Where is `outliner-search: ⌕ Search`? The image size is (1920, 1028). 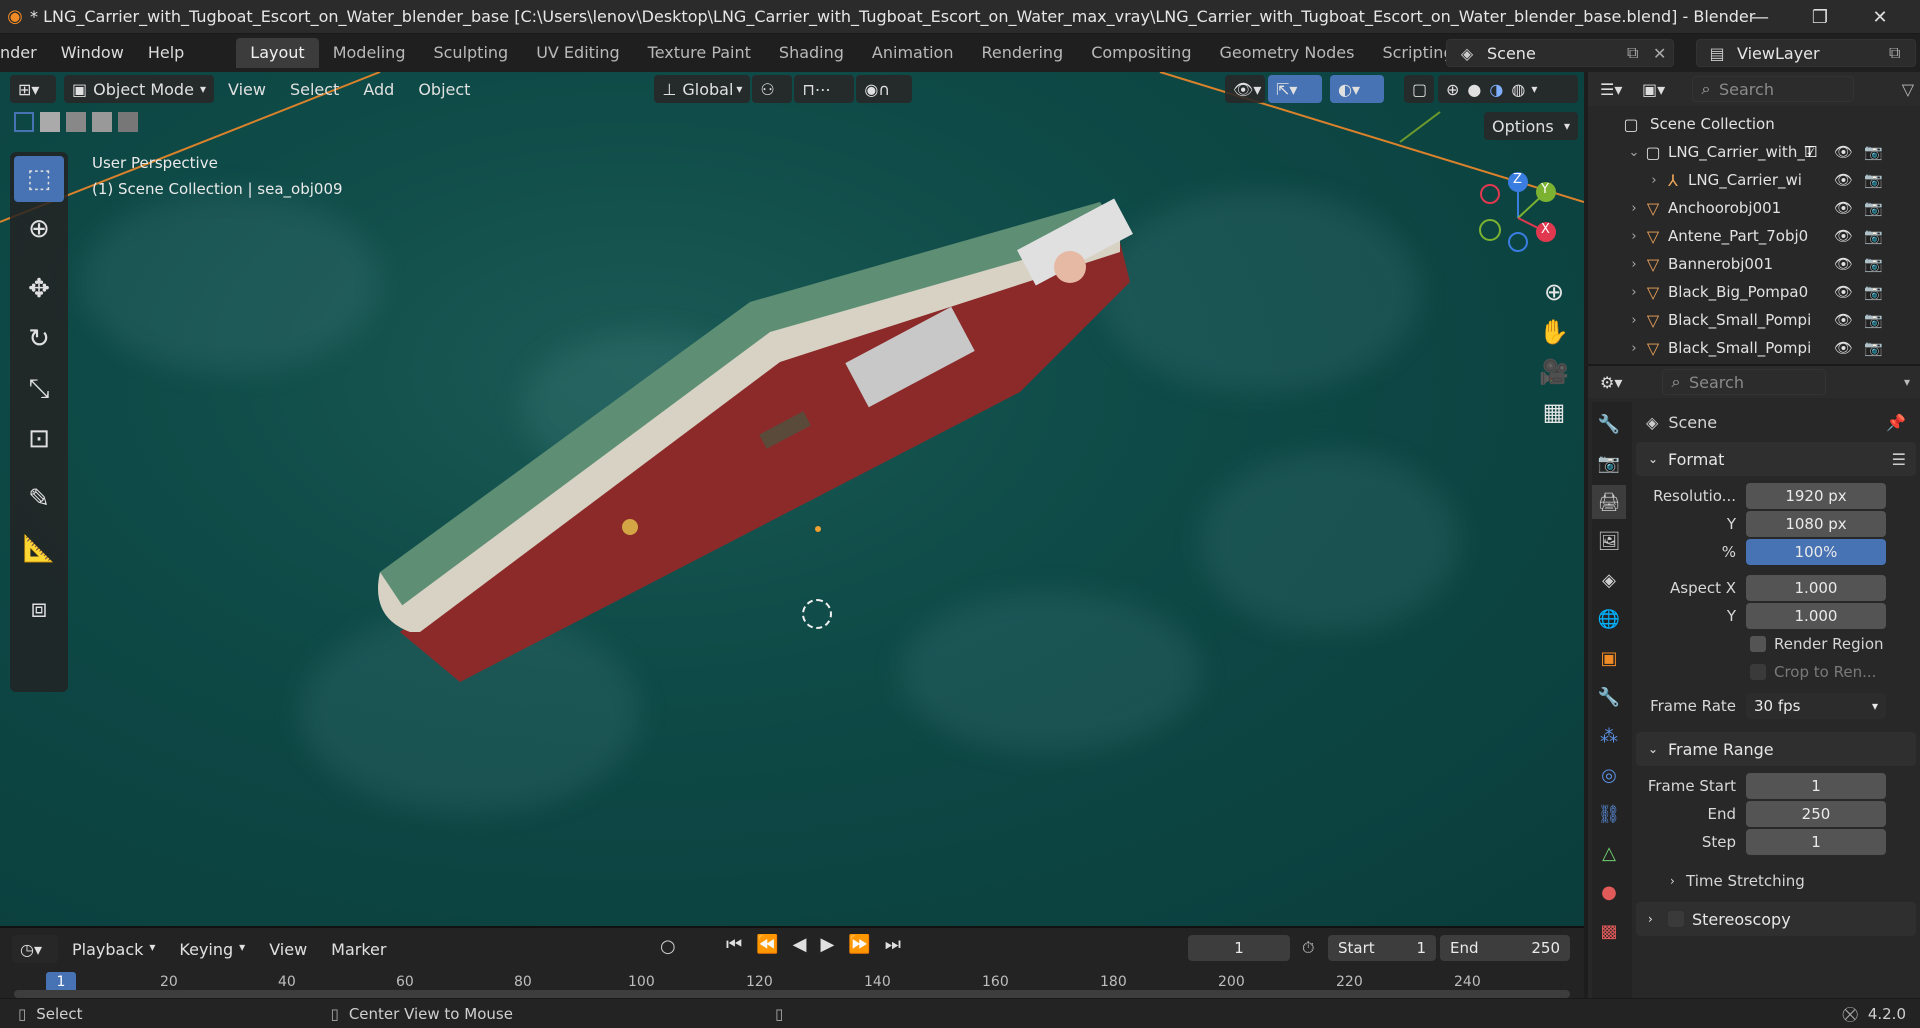 outliner-search: ⌕ Search is located at coordinates (1773, 89).